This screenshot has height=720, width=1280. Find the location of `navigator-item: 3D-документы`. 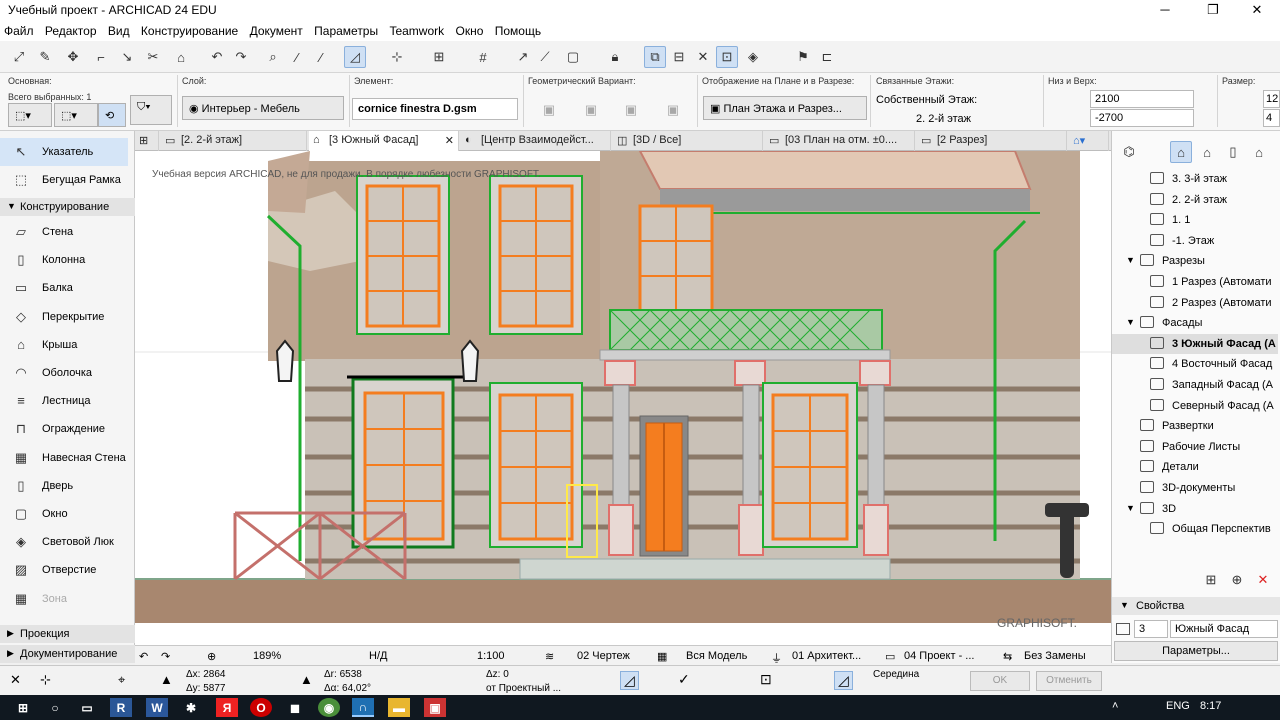

navigator-item: 3D-документы is located at coordinates (1195, 488).